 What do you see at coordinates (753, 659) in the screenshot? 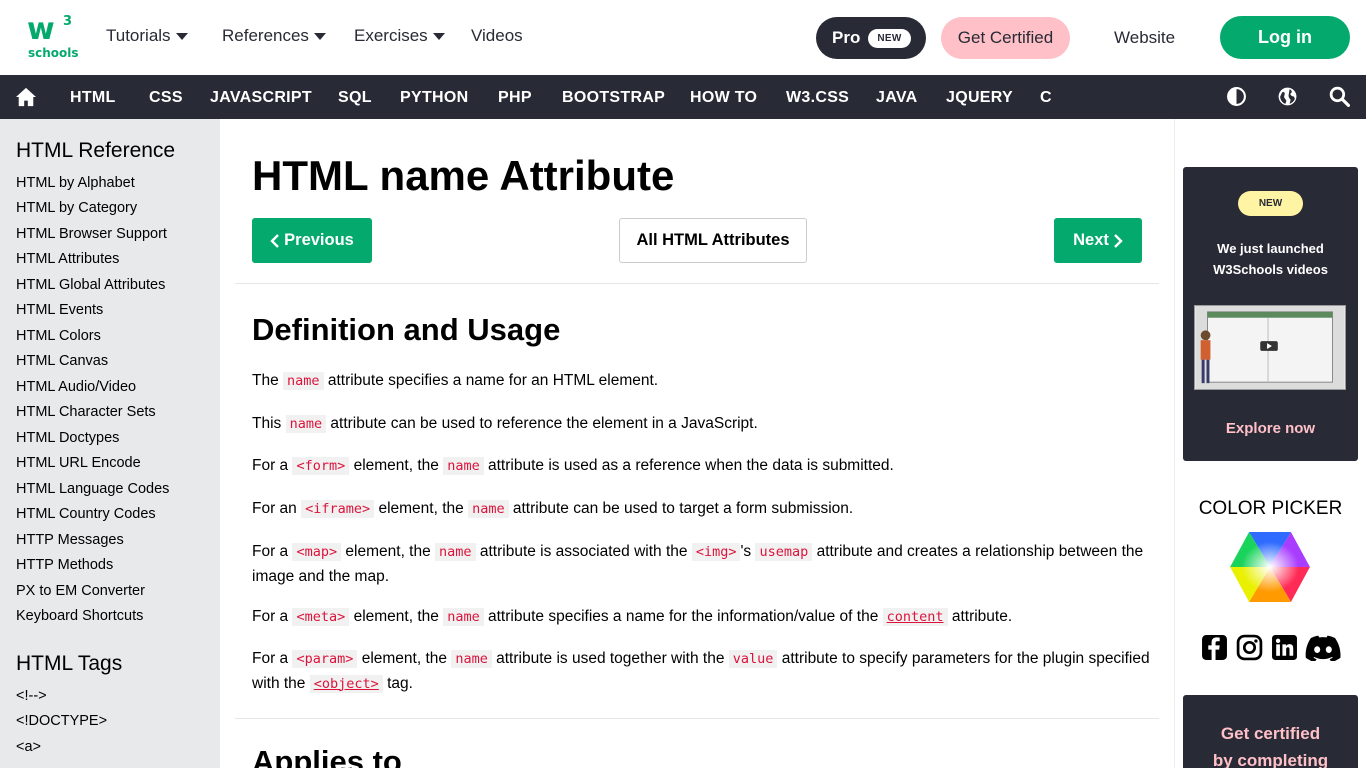
I see `inline-code: value` at bounding box center [753, 659].